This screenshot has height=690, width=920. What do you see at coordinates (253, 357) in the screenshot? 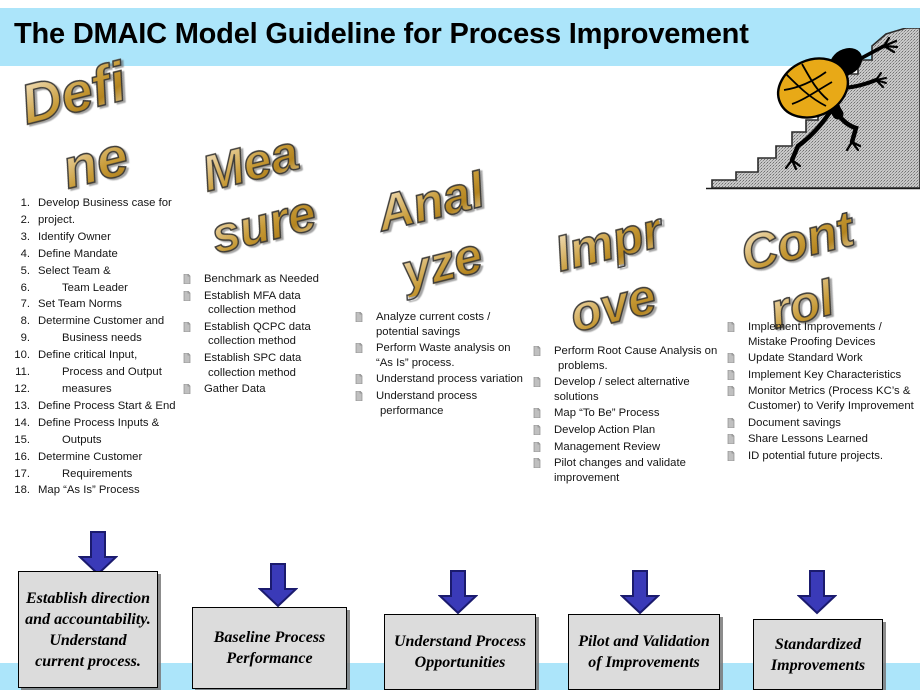
I see `item-line1: Establish SPC data` at bounding box center [253, 357].